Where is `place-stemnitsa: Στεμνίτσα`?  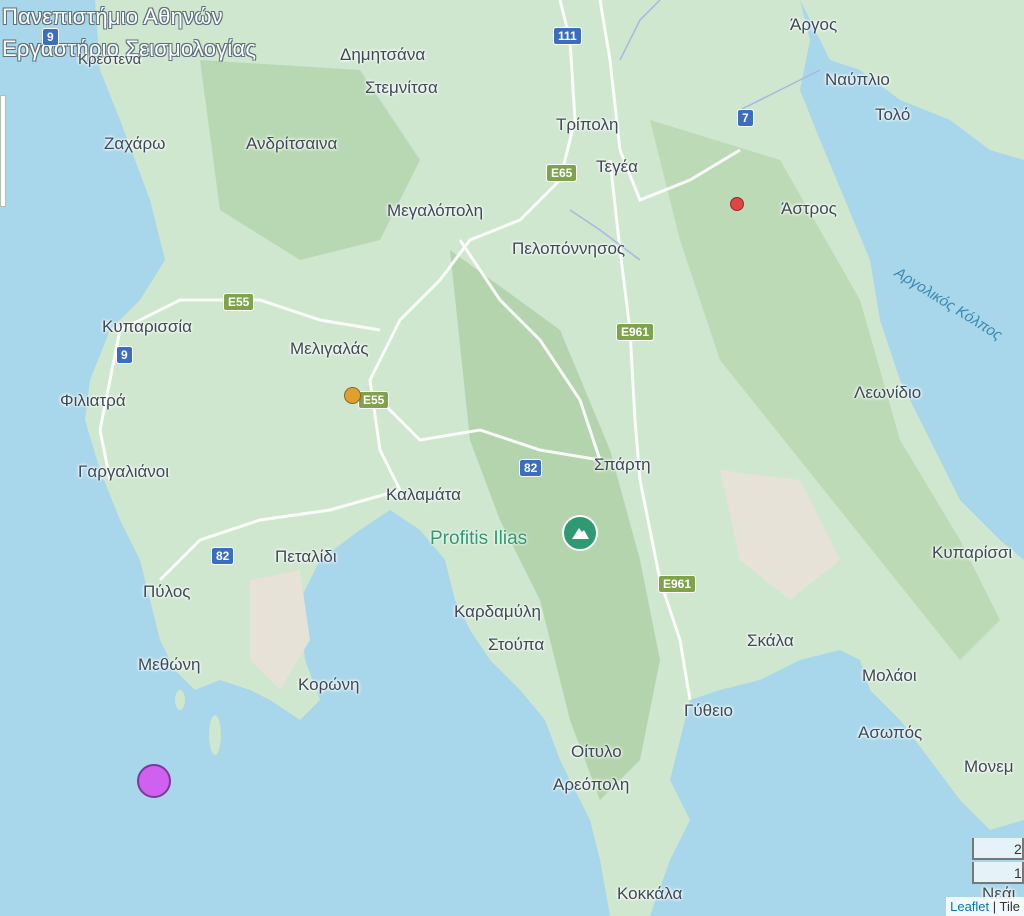 place-stemnitsa: Στεμνίτσα is located at coordinates (401, 87).